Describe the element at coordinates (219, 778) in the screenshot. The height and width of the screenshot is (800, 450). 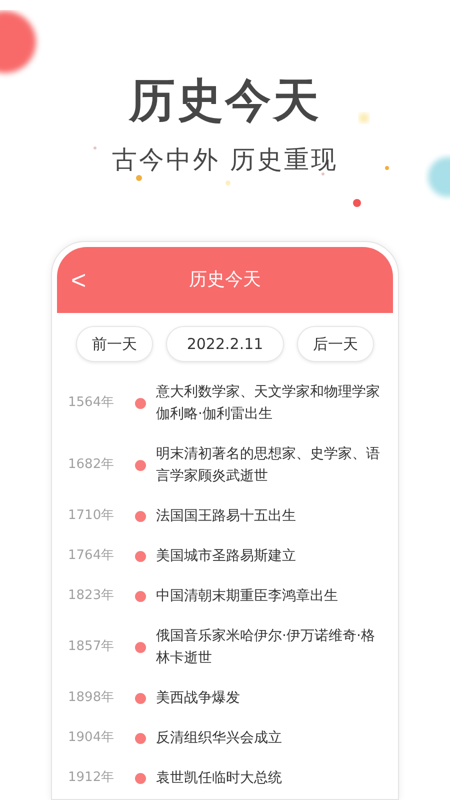
I see `event-text: 袁世凯任临时大总统` at that location.